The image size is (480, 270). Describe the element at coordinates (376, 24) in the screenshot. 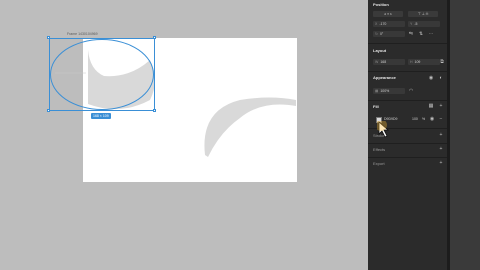

I see `x-label: X` at that location.